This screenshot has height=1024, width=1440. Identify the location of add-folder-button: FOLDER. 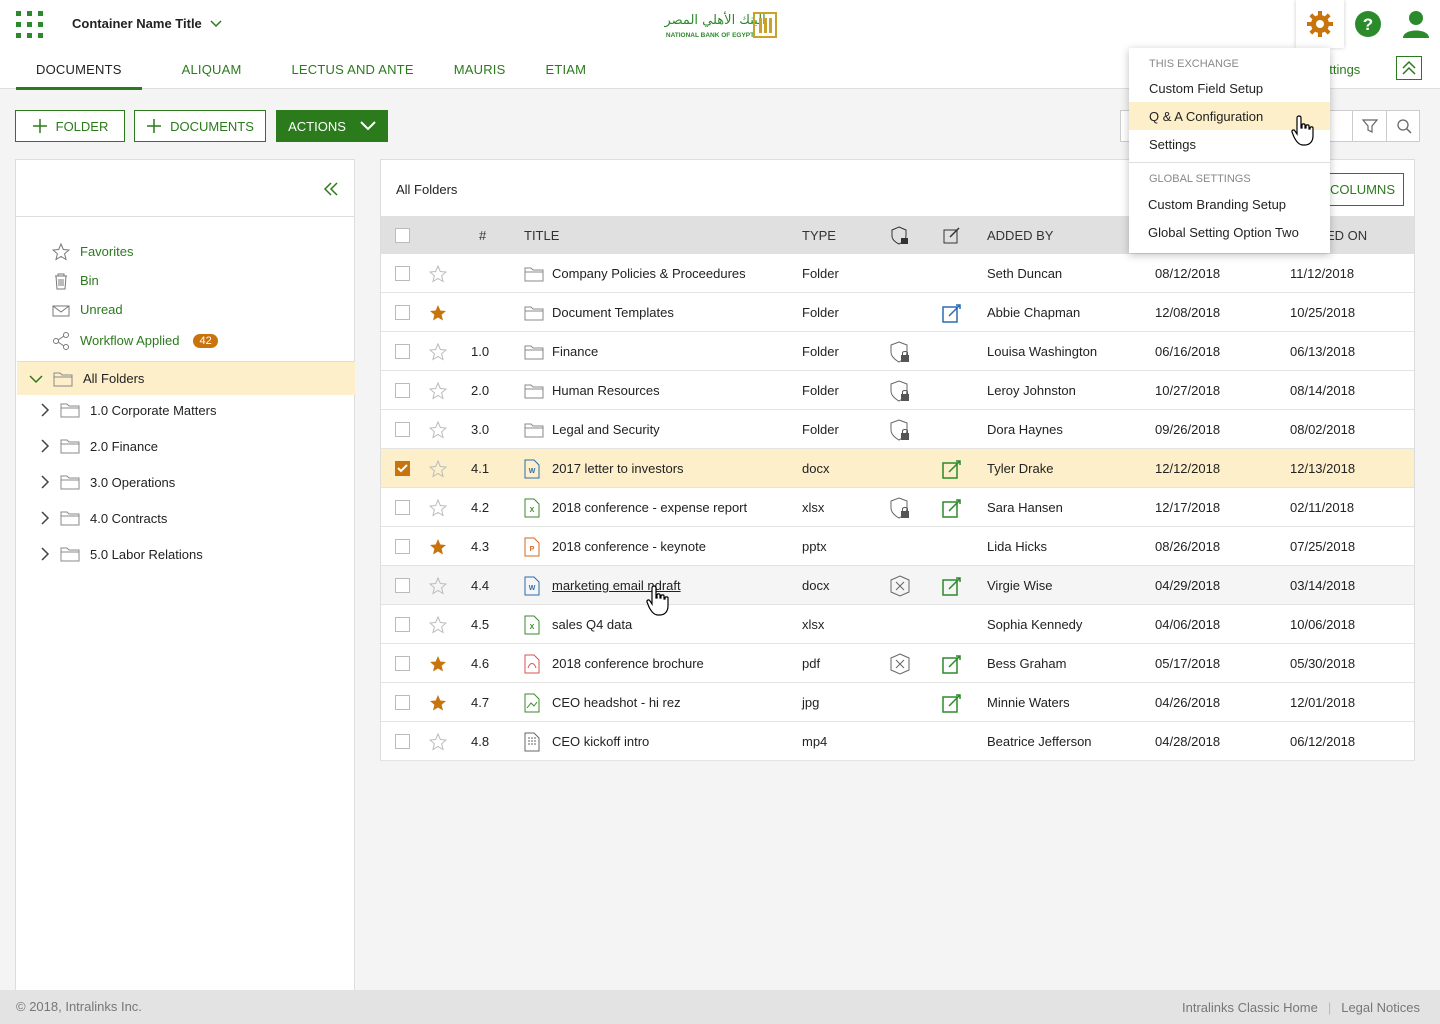
(70, 126).